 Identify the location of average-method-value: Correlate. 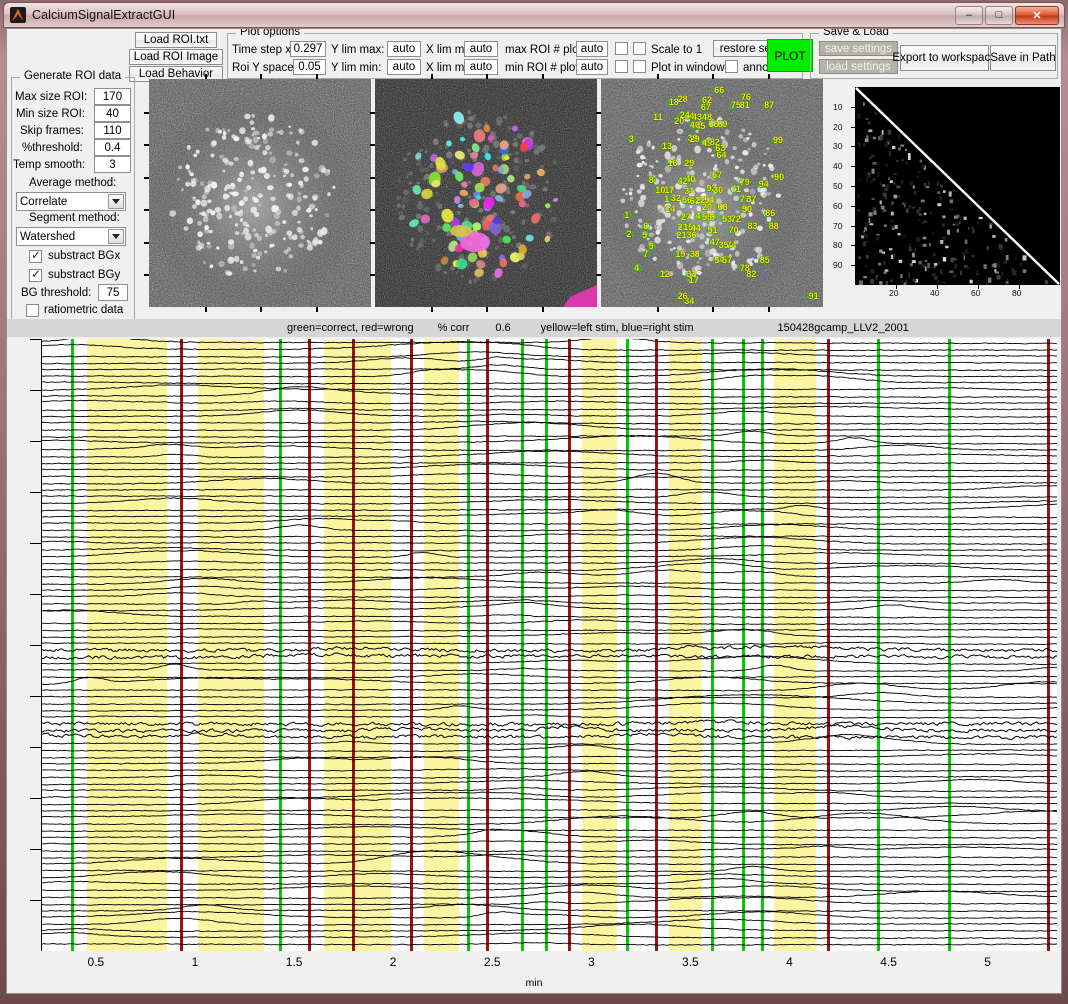
(44, 201).